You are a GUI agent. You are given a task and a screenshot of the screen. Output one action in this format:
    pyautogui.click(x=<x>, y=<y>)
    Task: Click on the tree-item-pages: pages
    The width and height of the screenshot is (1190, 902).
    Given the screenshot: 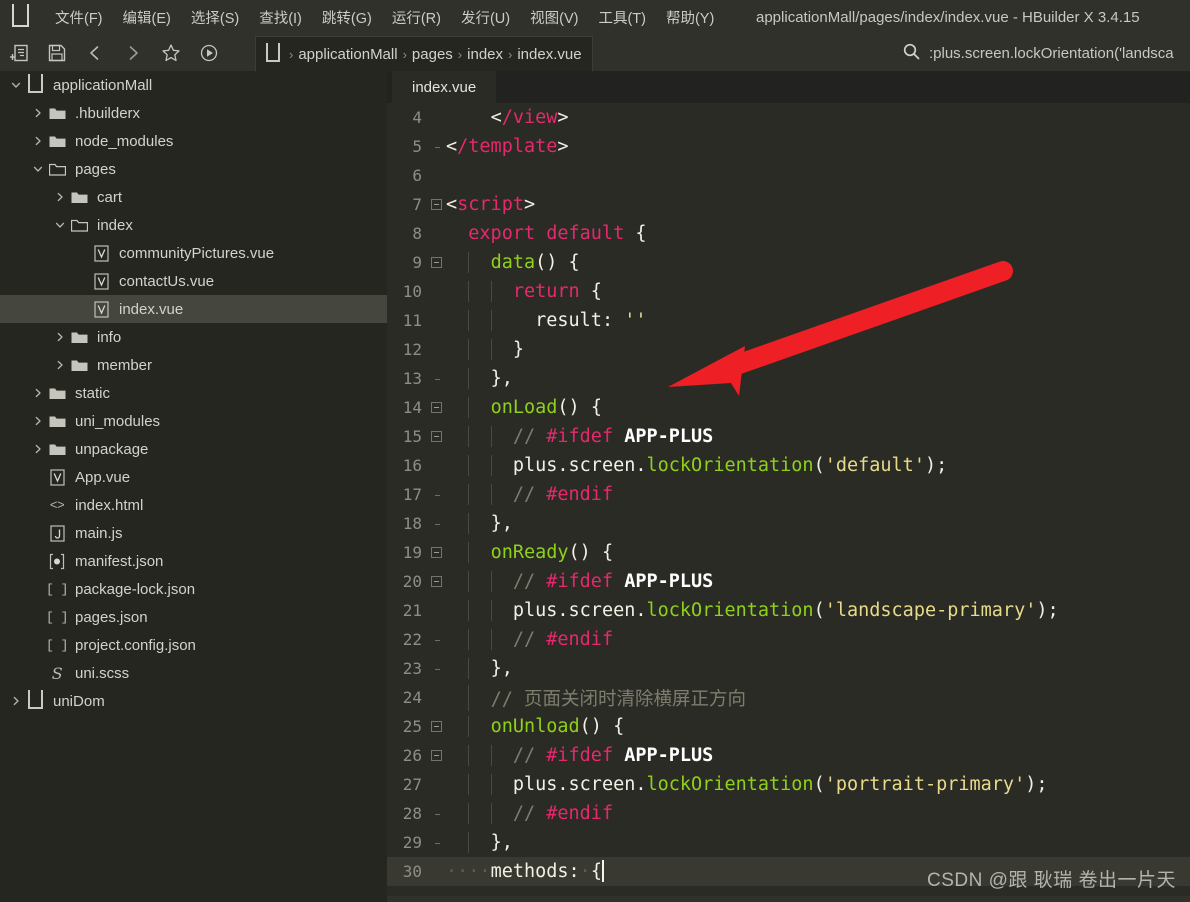 What is the action you would take?
    pyautogui.click(x=193, y=169)
    